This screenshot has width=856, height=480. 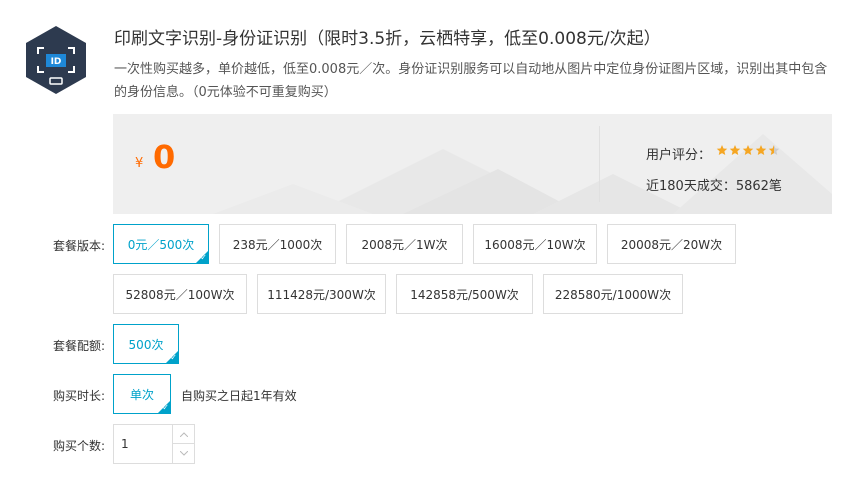 I want to click on version-option: 16008元／10W次, so click(x=535, y=244).